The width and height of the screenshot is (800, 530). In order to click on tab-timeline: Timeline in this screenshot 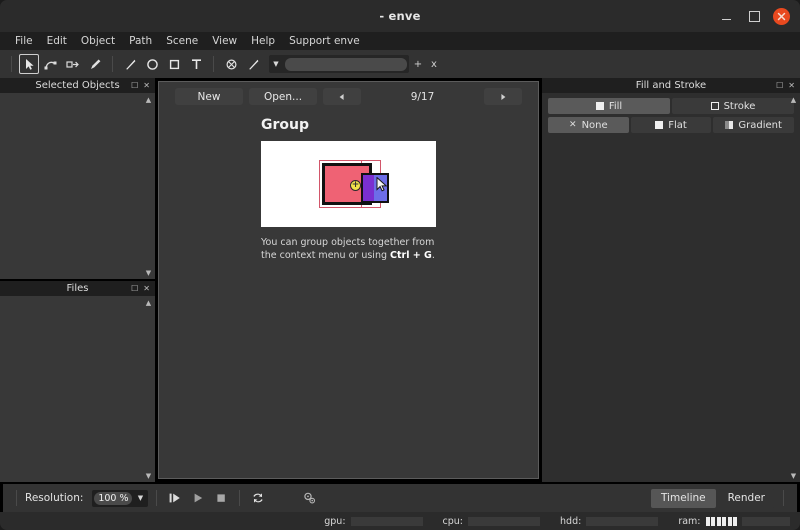, I will do `click(683, 498)`.